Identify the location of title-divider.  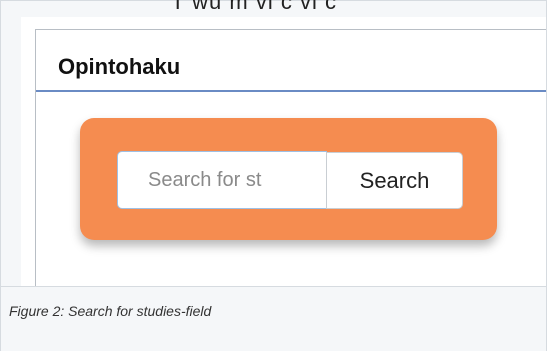
(291, 91).